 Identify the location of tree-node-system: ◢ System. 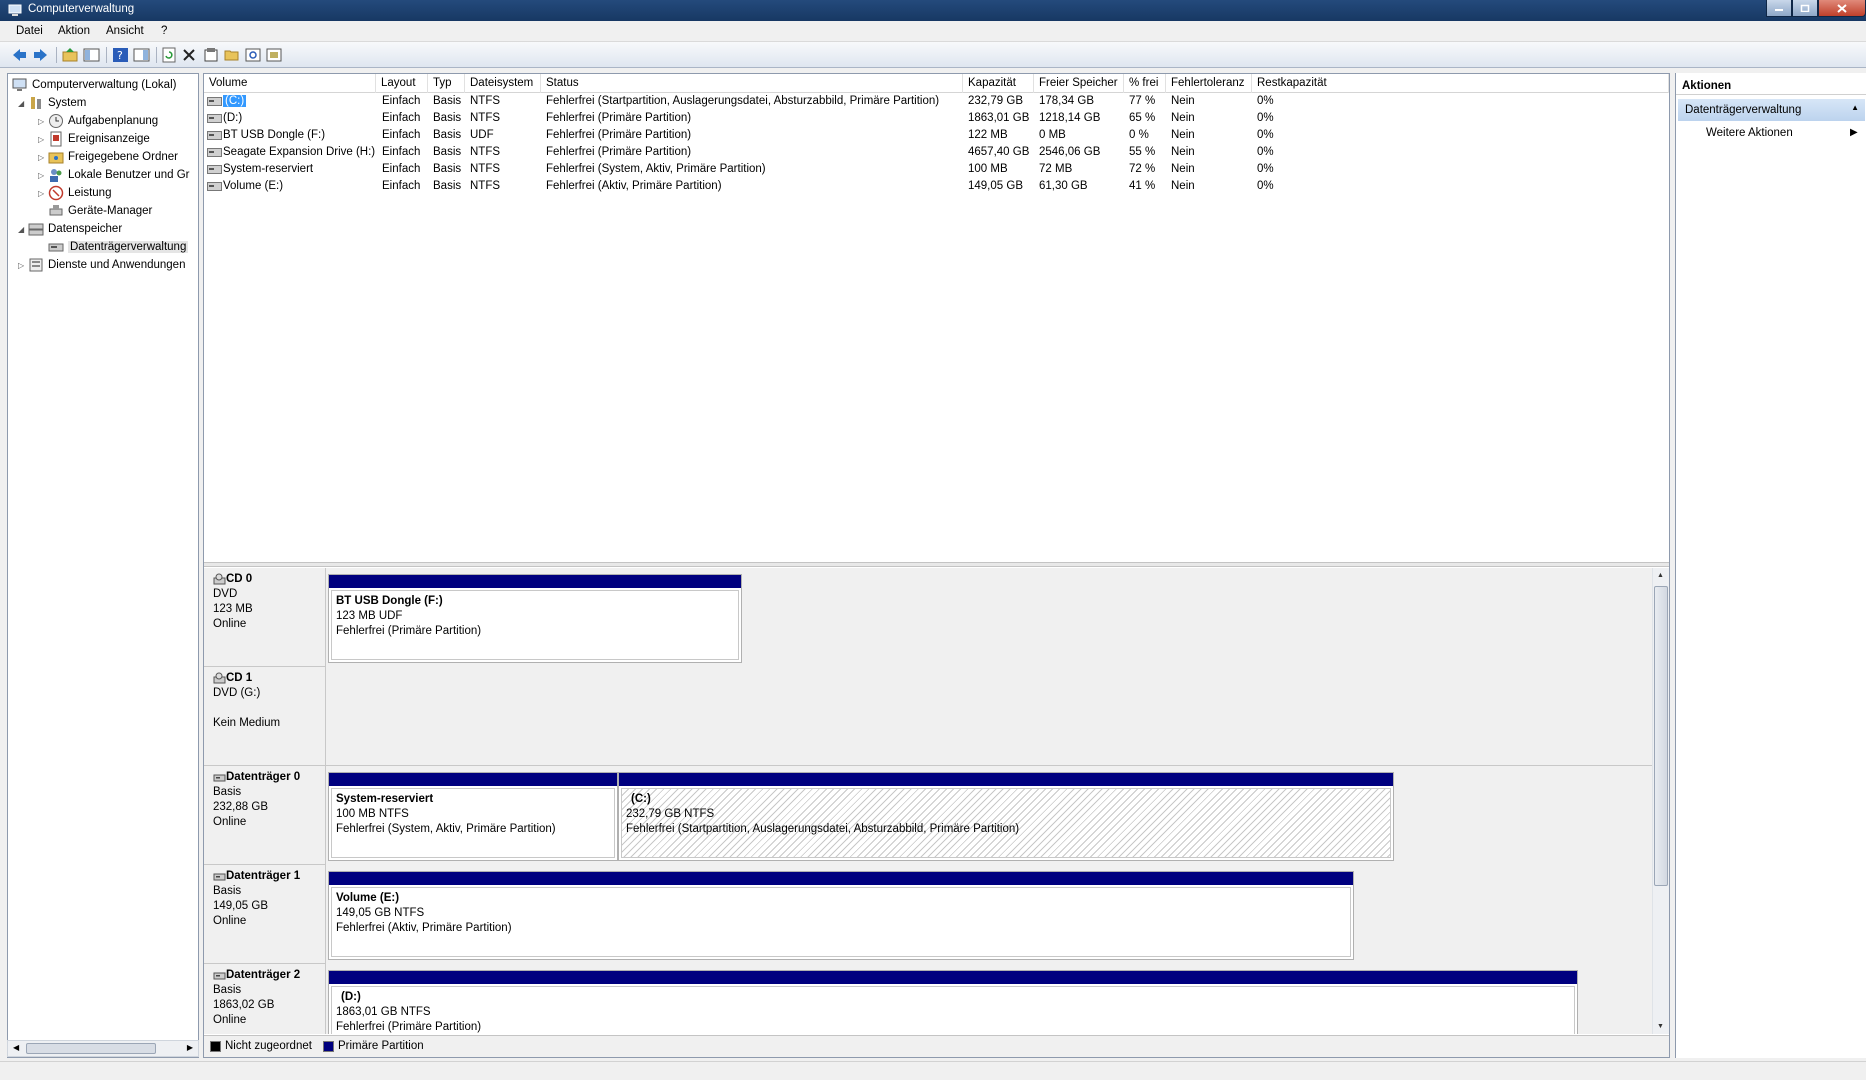
(52, 103).